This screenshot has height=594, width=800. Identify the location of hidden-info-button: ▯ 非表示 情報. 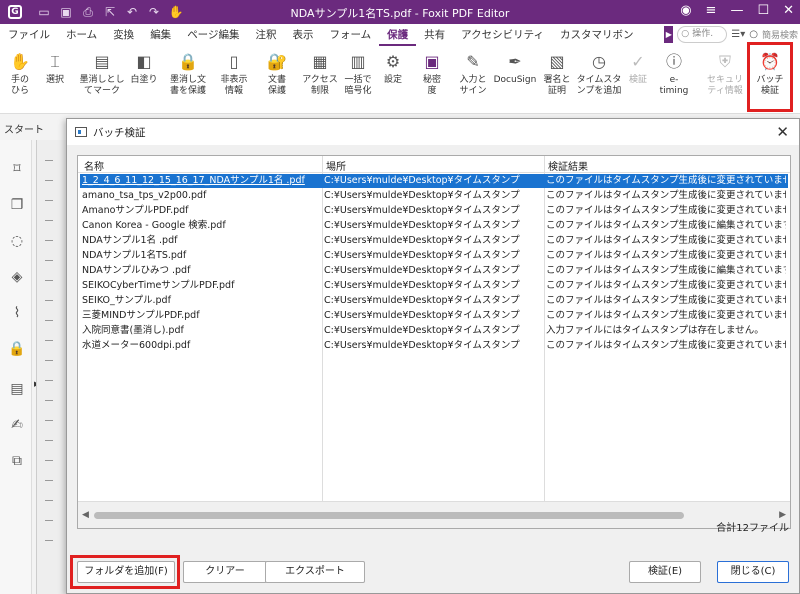
(234, 80).